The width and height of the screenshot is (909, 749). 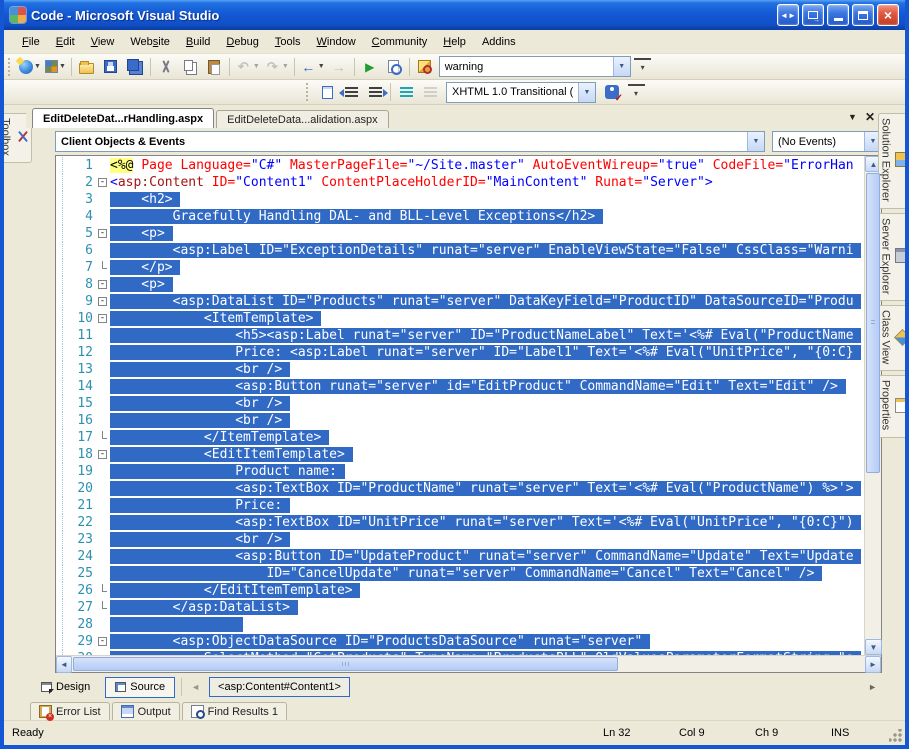 What do you see at coordinates (460, 267) in the screenshot?
I see `code-line: 7 </p>` at bounding box center [460, 267].